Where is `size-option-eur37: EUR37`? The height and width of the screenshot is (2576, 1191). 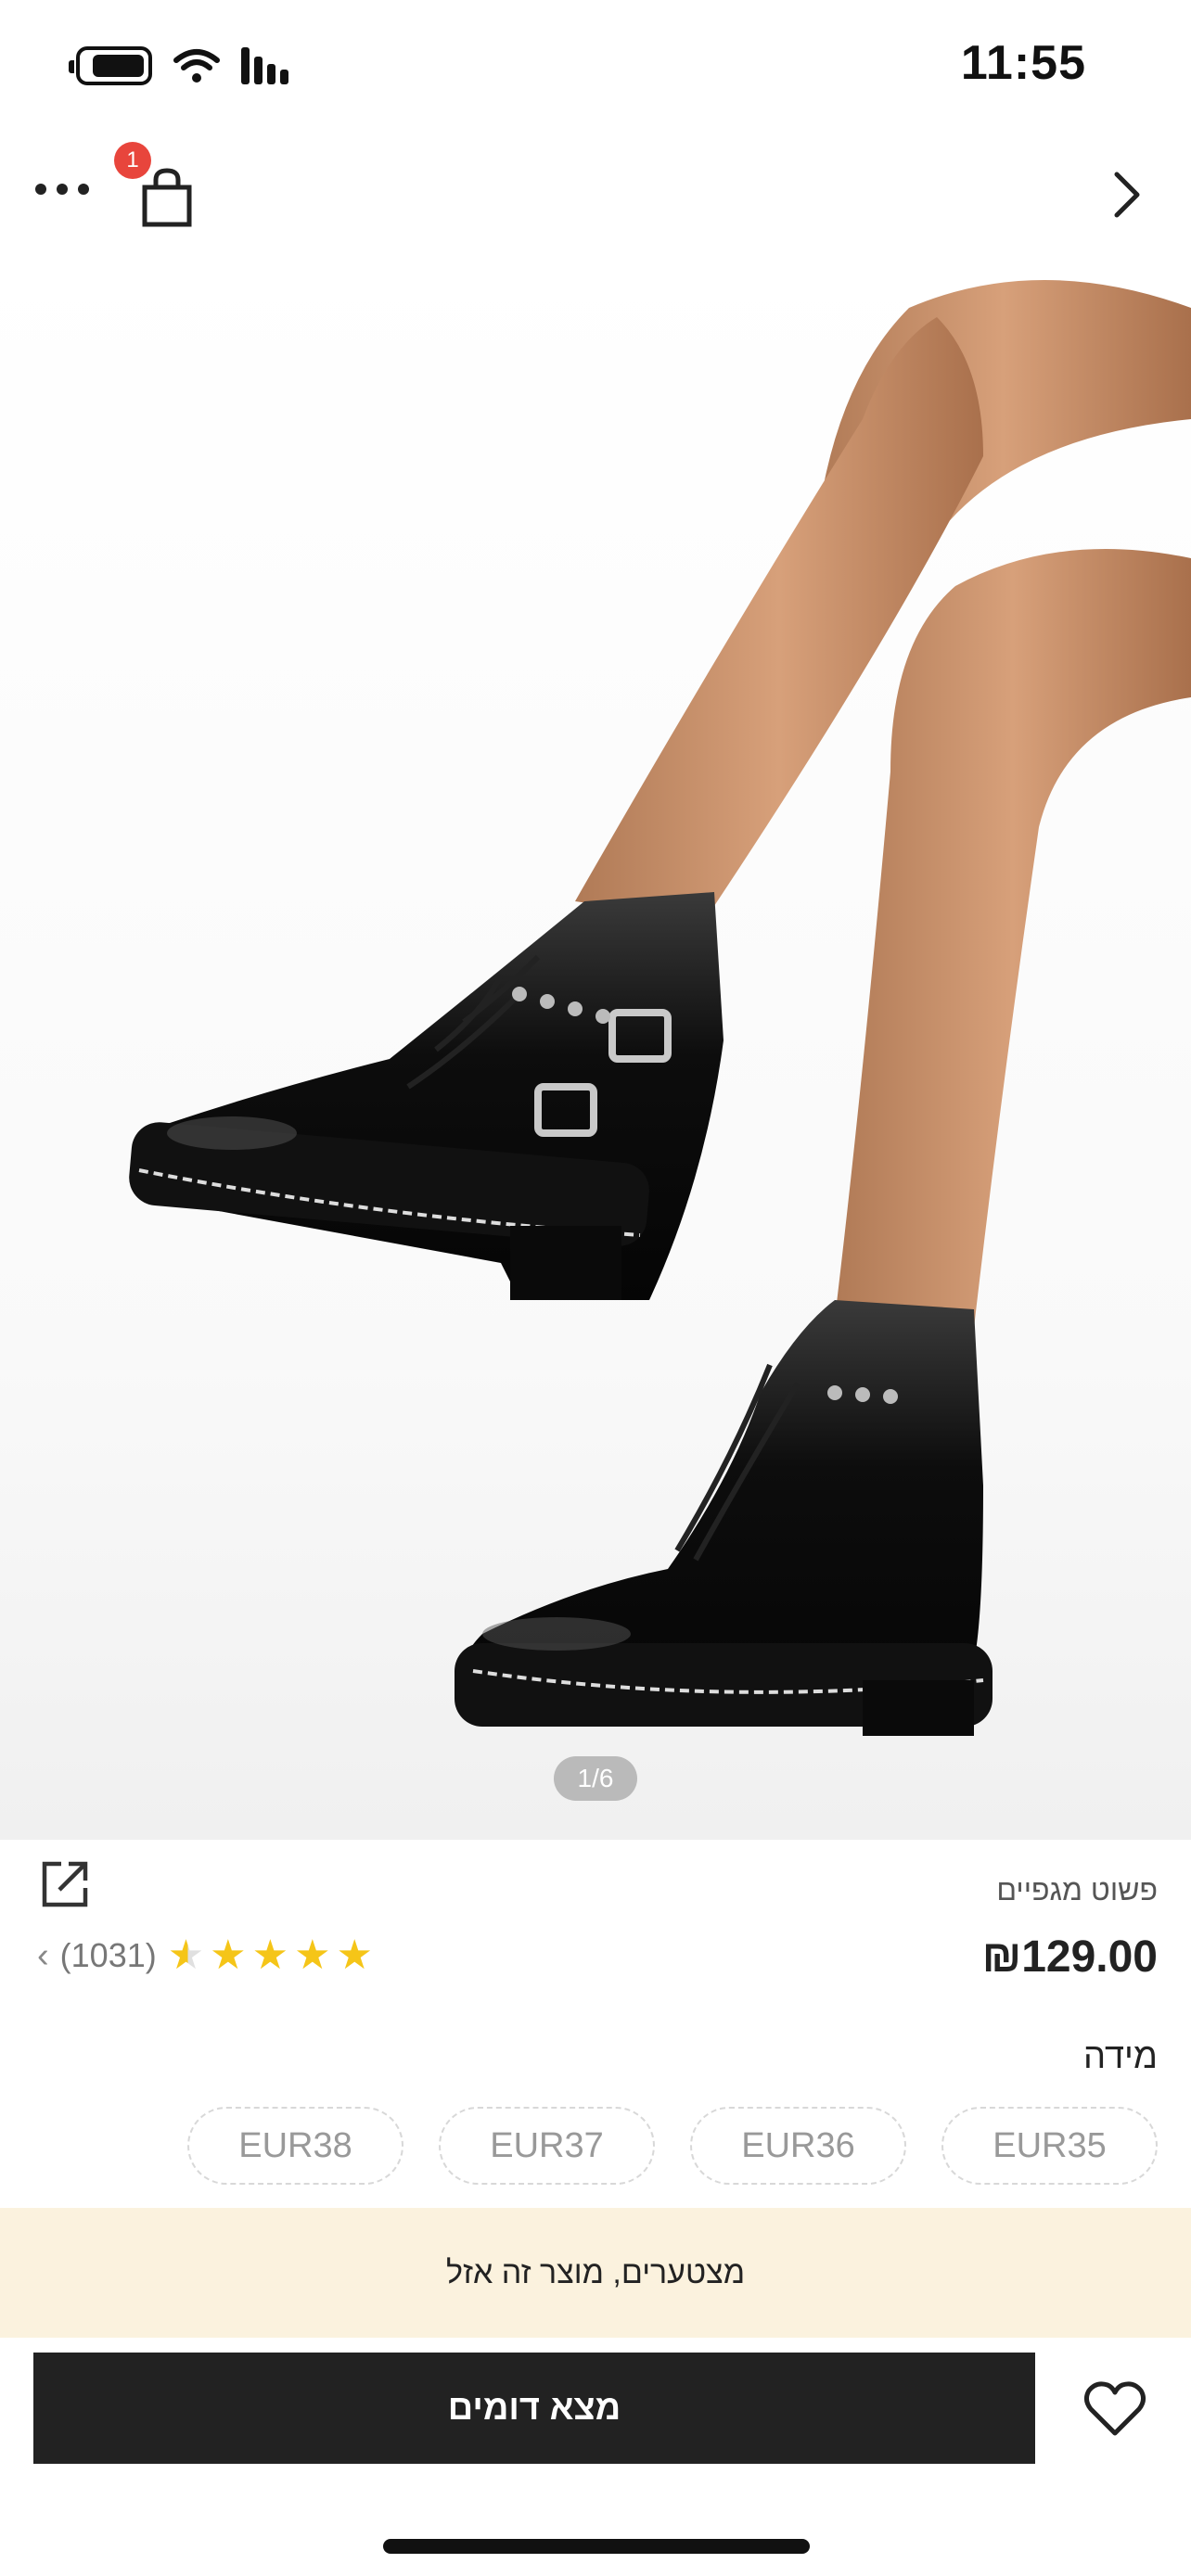
size-option-eur37: EUR37 is located at coordinates (547, 2146).